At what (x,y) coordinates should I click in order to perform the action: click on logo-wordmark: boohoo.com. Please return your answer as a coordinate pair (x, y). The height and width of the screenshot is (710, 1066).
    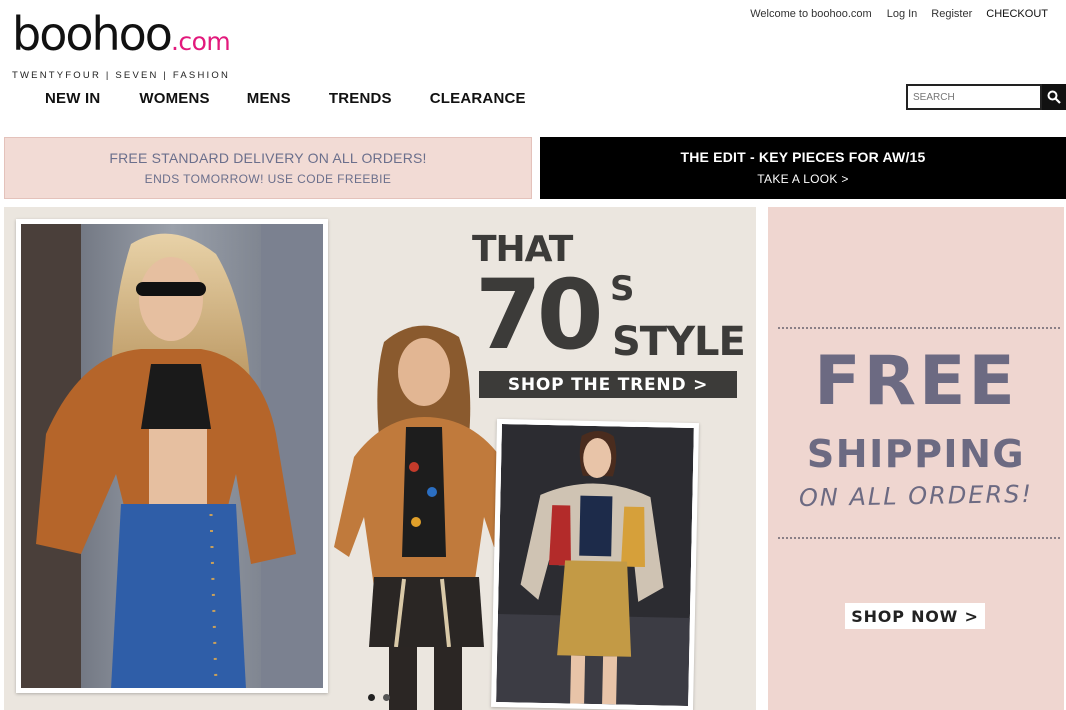
    Looking at the image, I should click on (127, 37).